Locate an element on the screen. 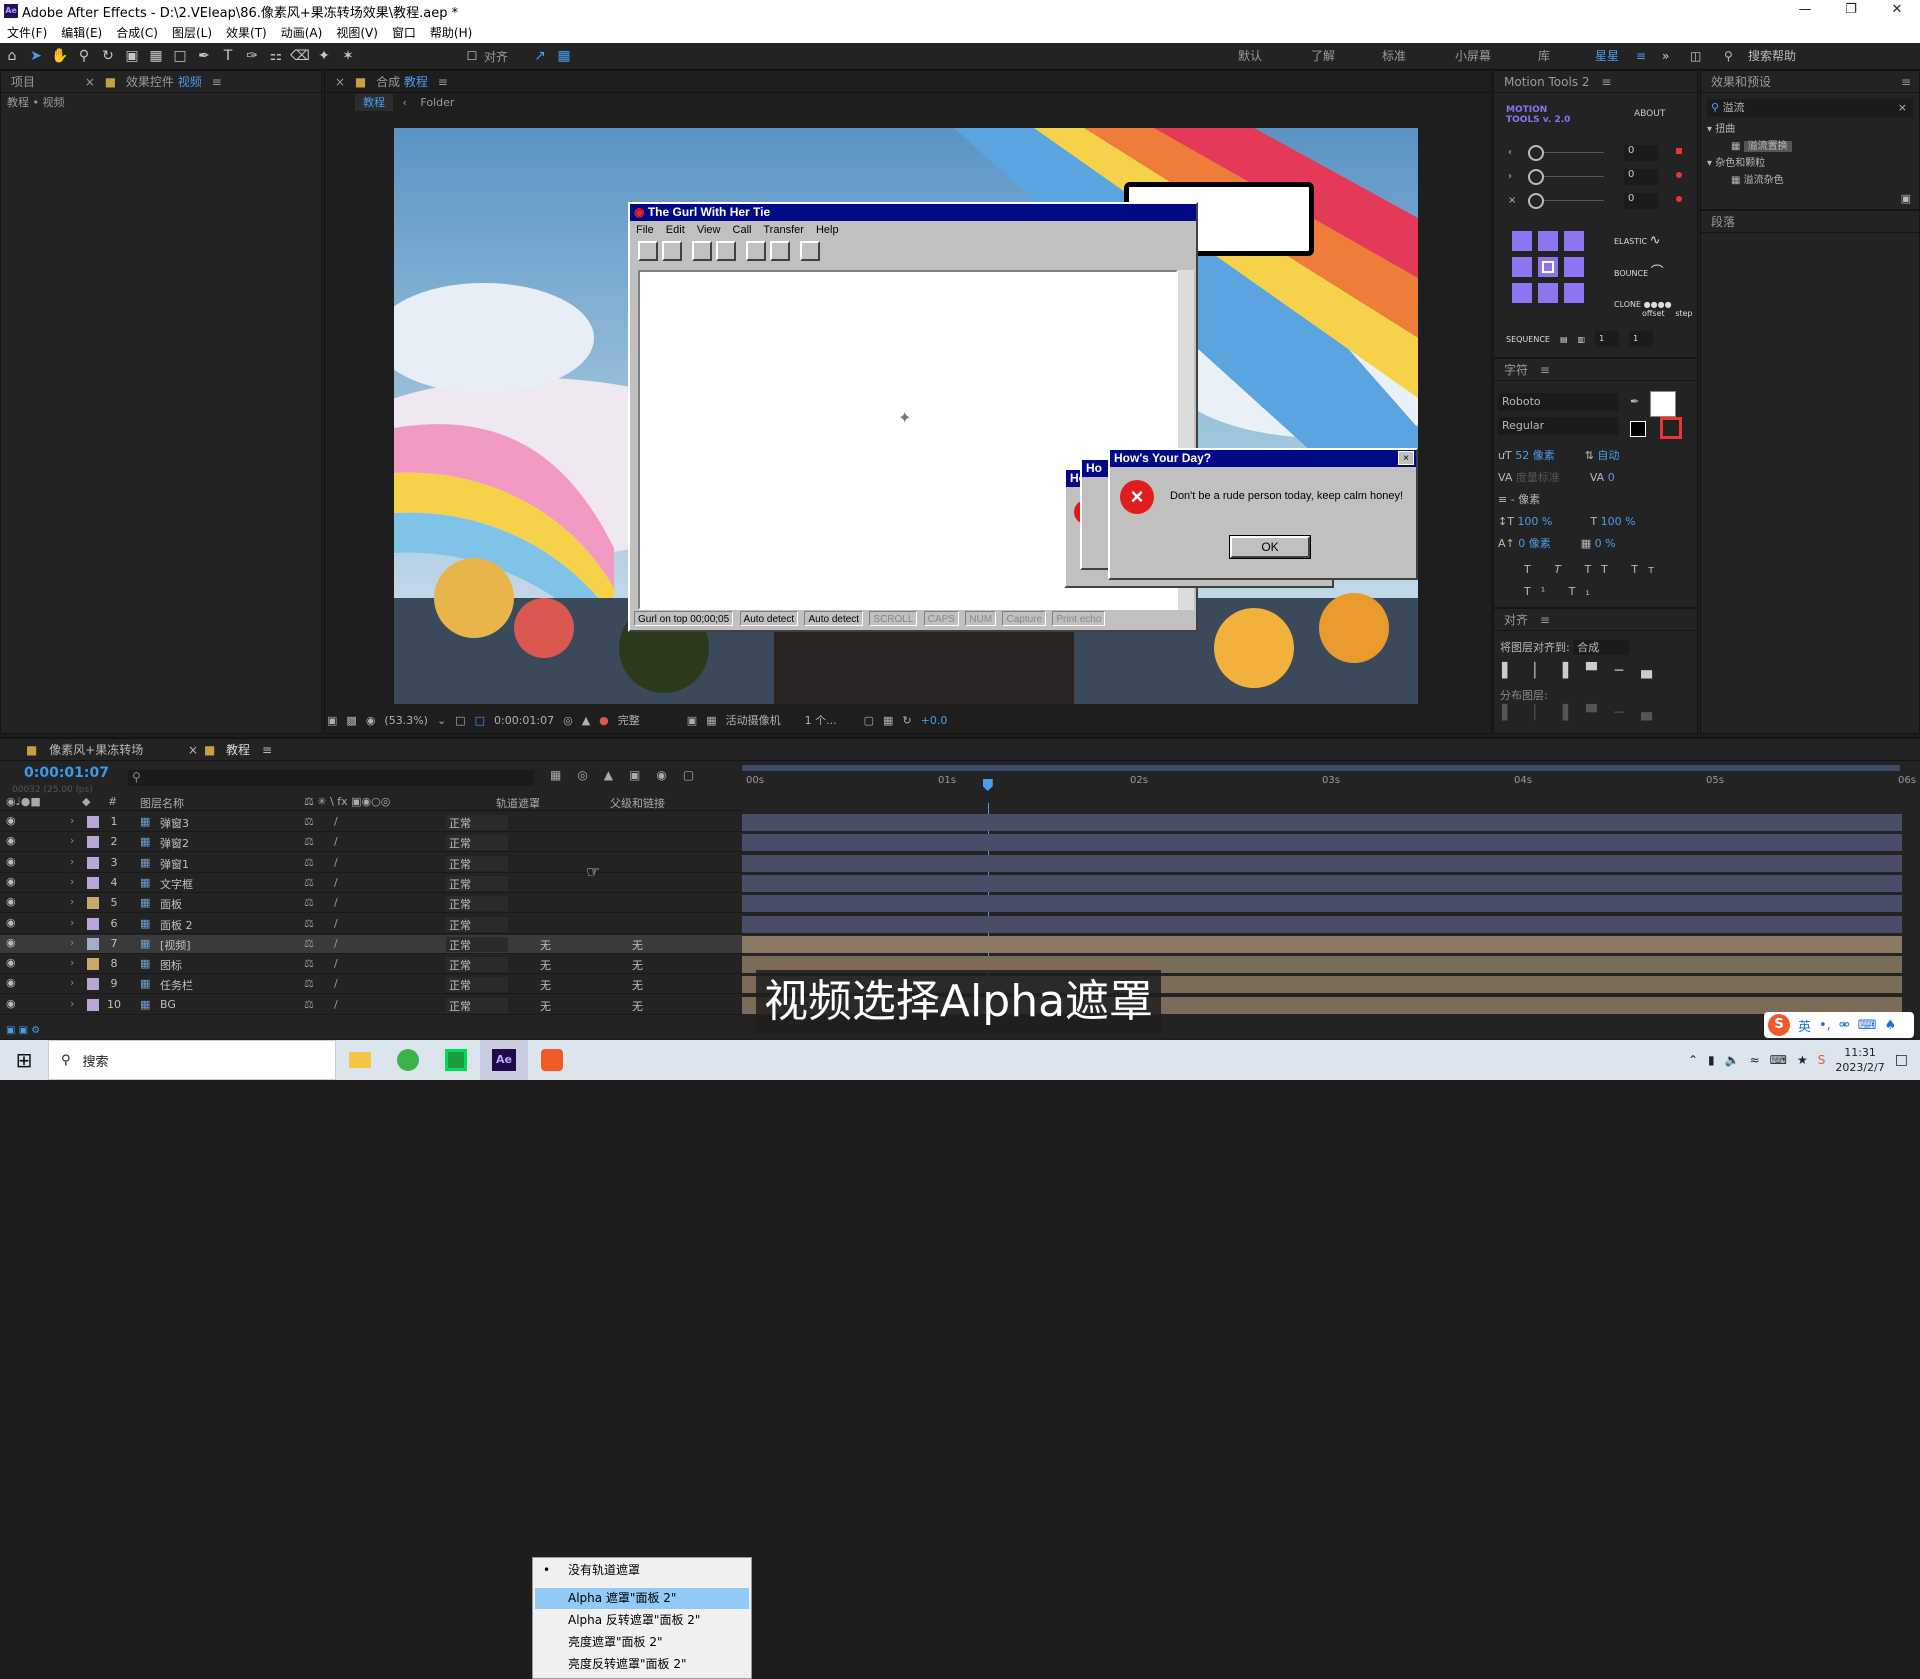  tray-sogou-icon: S is located at coordinates (1822, 1060).